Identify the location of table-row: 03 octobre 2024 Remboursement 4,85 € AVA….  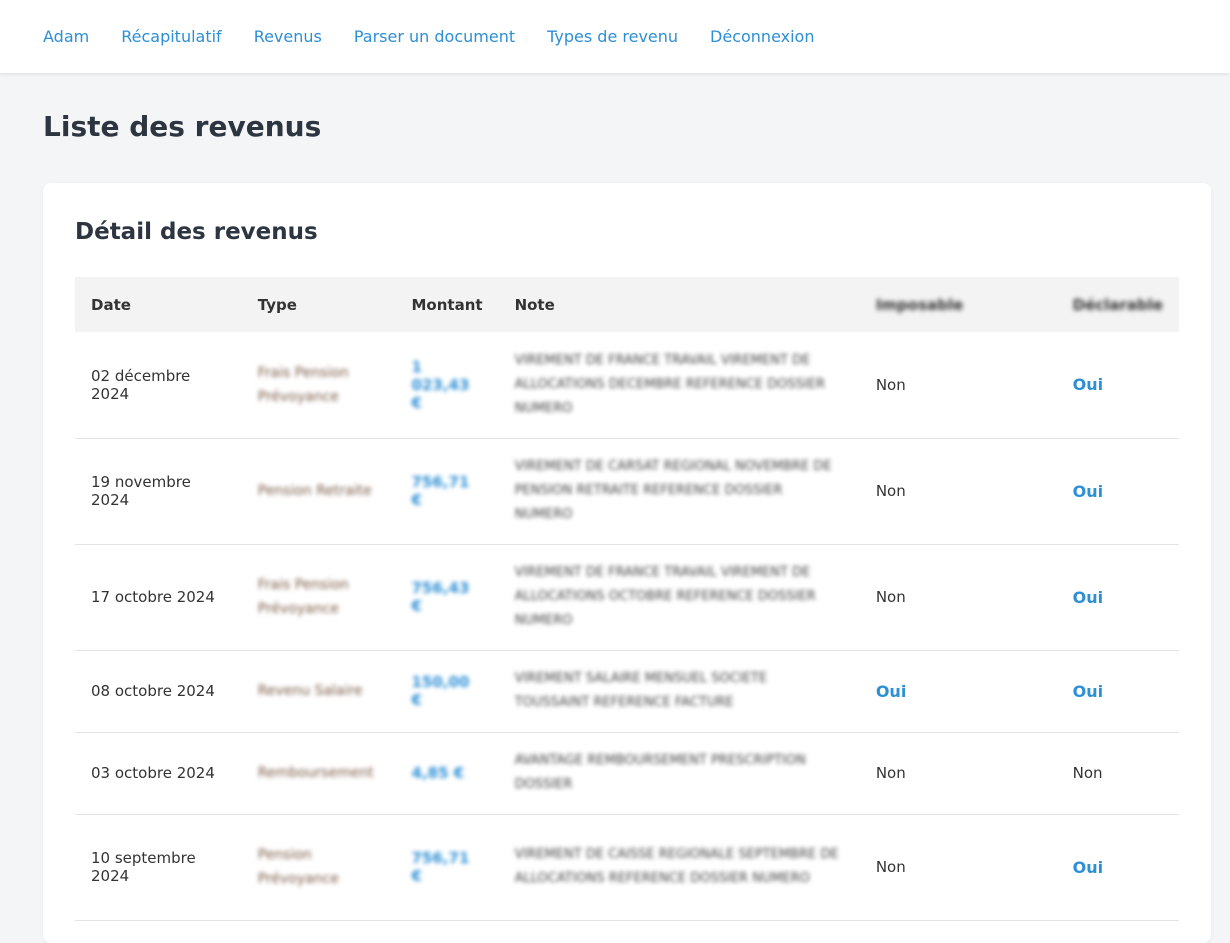
(627, 773).